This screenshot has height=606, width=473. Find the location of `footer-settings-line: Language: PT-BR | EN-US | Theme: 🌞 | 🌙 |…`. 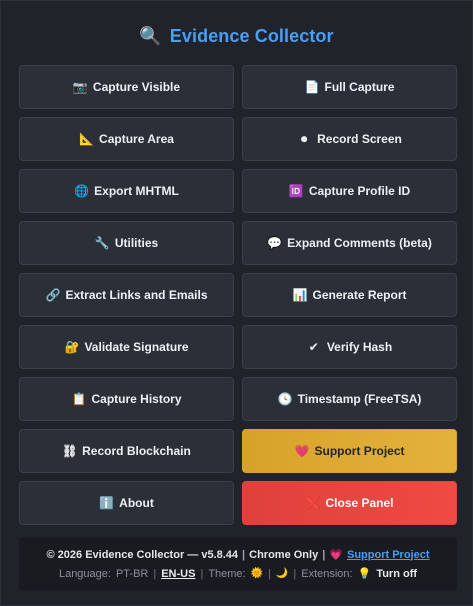

footer-settings-line: Language: PT-BR | EN-US | Theme: 🌞 | 🌙 |… is located at coordinates (237, 574).